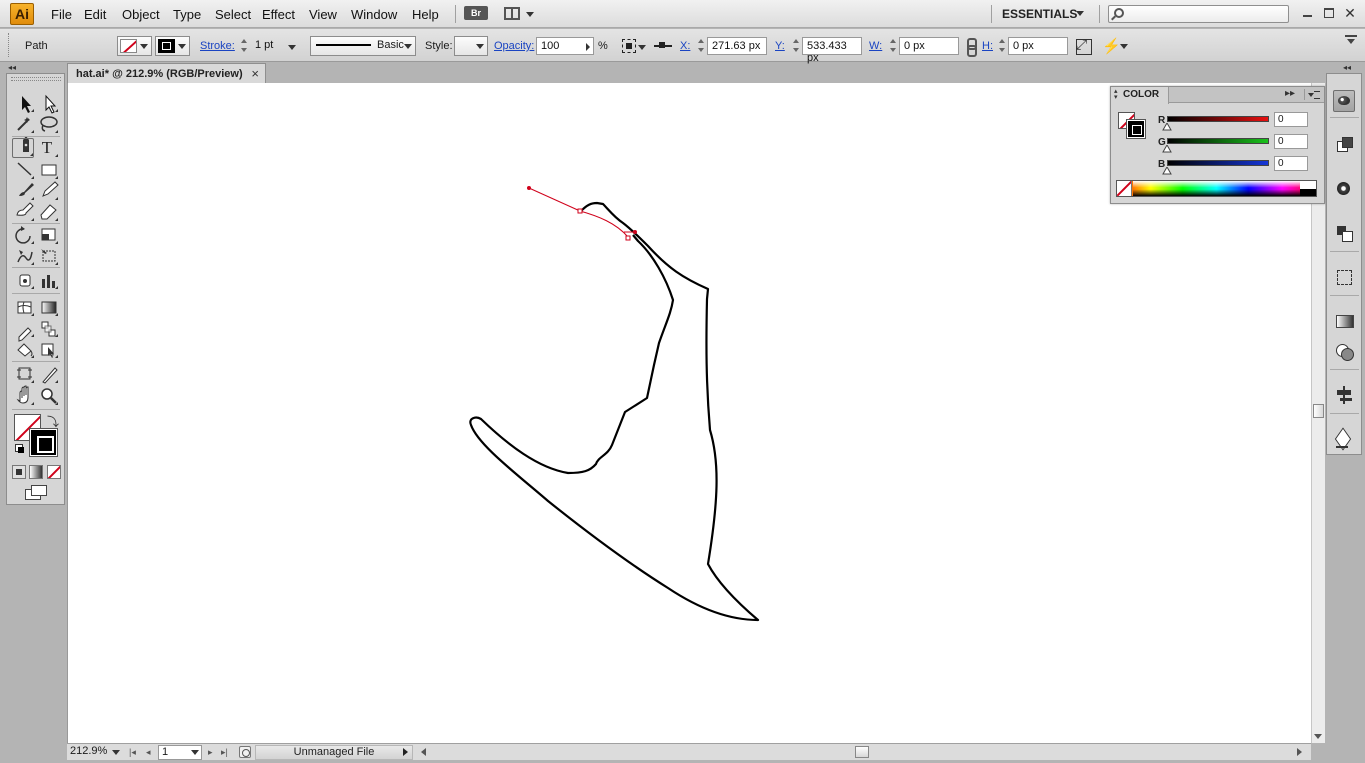 This screenshot has height=763, width=1365. What do you see at coordinates (47, 235) in the screenshot?
I see `scale-tool` at bounding box center [47, 235].